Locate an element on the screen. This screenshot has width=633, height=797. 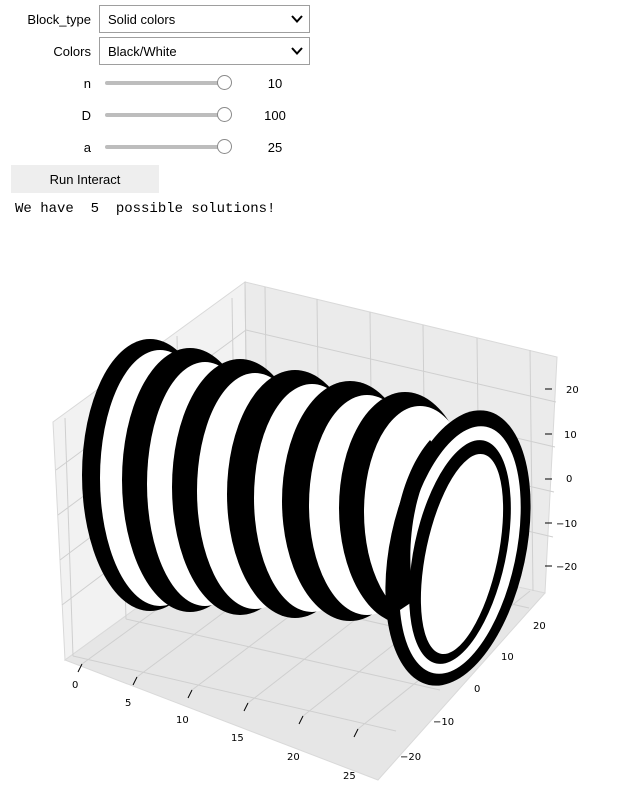
z-tick-4: −20 is located at coordinates (566, 567).